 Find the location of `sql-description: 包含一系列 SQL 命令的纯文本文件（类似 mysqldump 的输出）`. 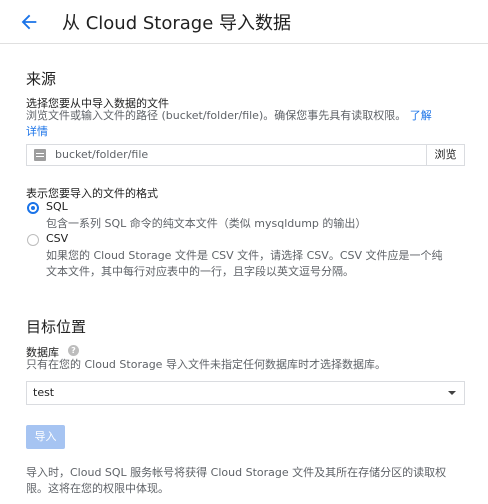

sql-description: 包含一系列 SQL 命令的纯文本文件（类似 mysqldump 的输出） is located at coordinates (206, 223).